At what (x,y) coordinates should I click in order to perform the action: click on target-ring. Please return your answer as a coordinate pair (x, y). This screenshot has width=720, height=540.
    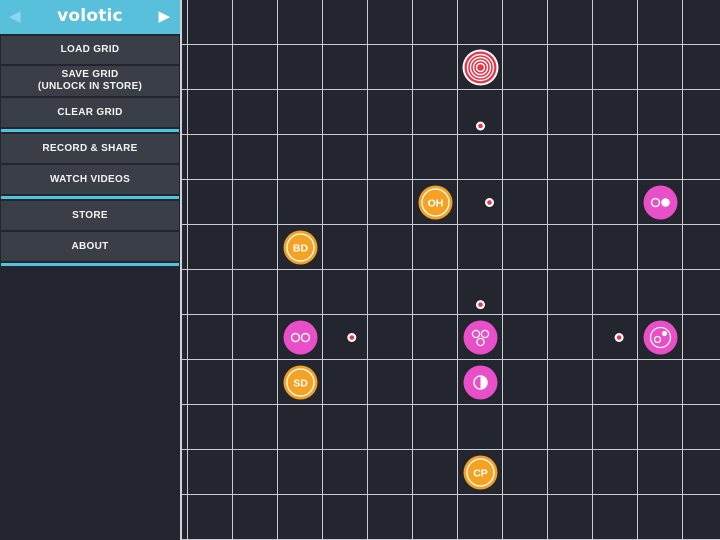
    Looking at the image, I should click on (480, 67).